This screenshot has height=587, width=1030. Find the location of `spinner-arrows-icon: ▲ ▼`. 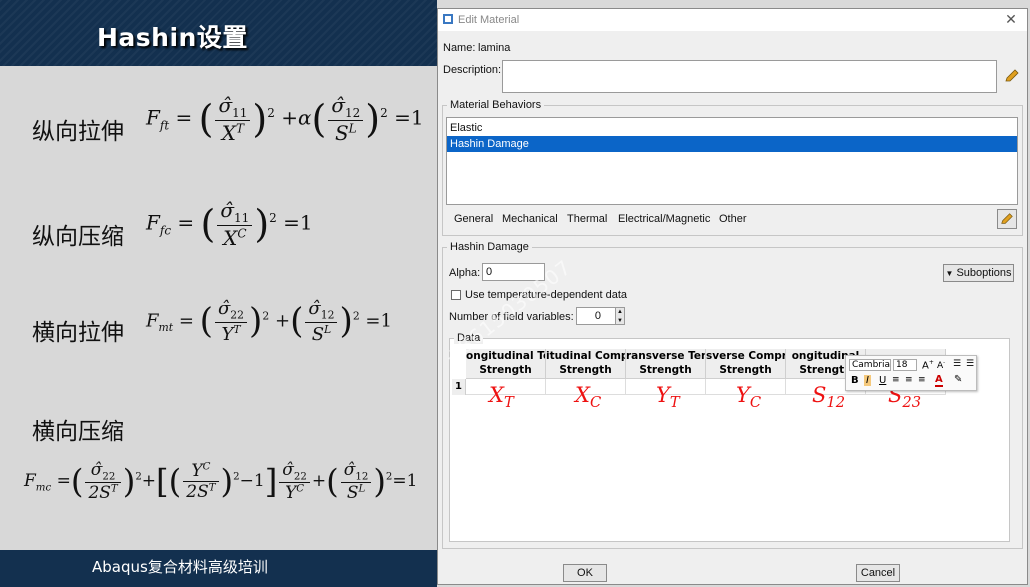

spinner-arrows-icon: ▲ ▼ is located at coordinates (620, 316).